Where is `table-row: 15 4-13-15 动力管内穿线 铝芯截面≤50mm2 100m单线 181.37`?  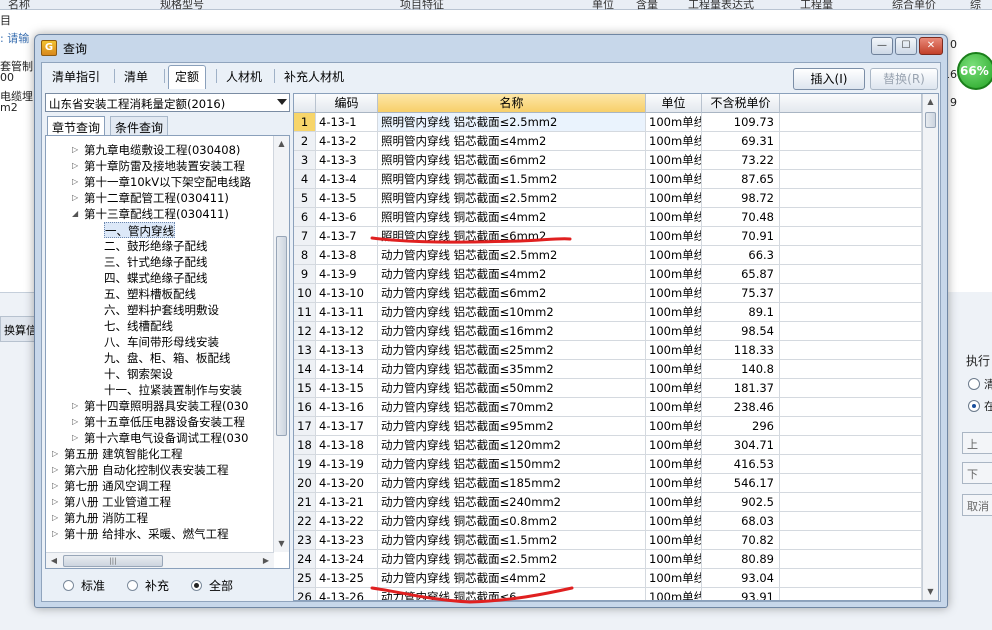
table-row: 15 4-13-15 动力管内穿线 铝芯截面≤50mm2 100m单线 181.37 is located at coordinates (608, 388).